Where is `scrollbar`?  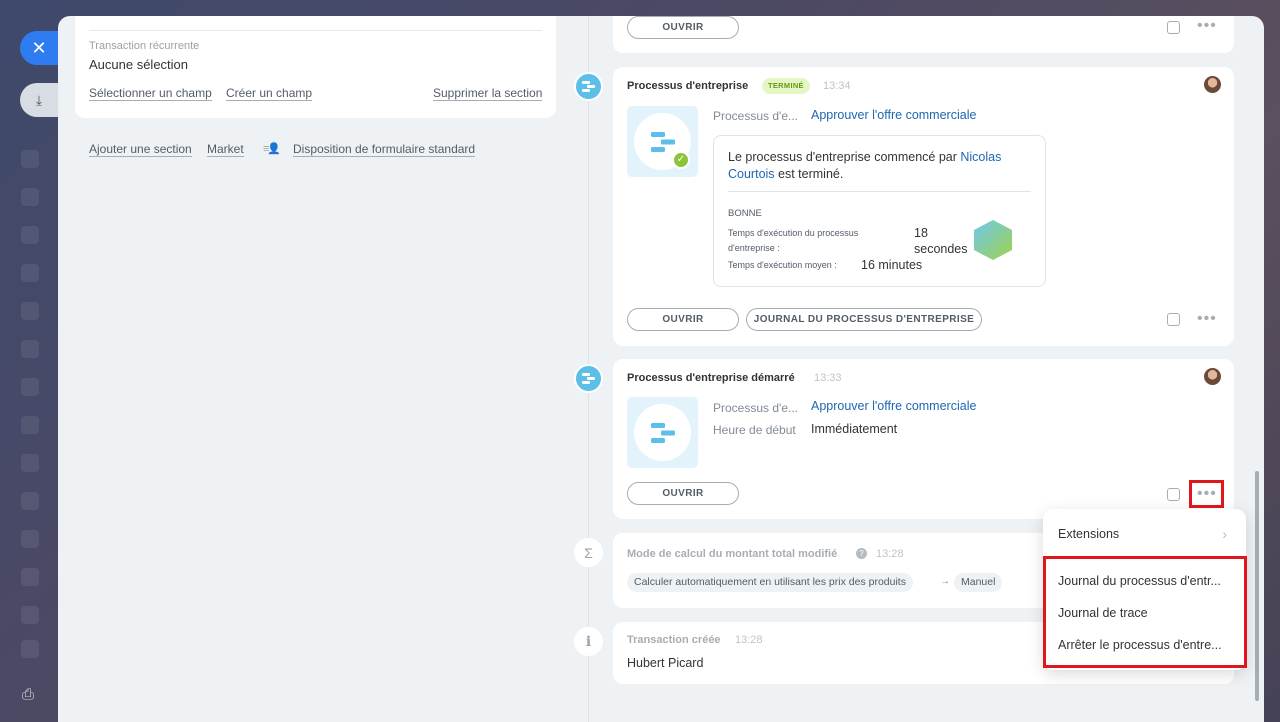 scrollbar is located at coordinates (1257, 586).